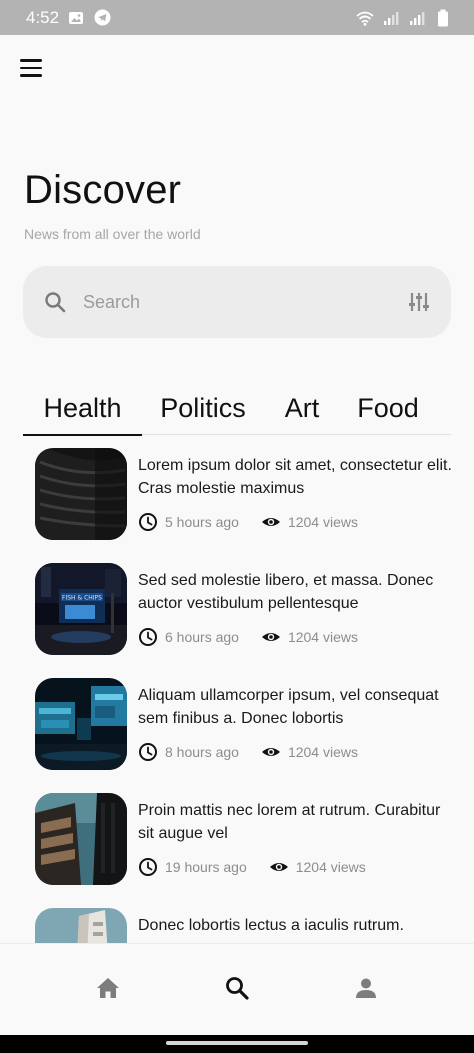  Describe the element at coordinates (82, 598) in the screenshot. I see `svg-text: FISH & CHIPS` at that location.